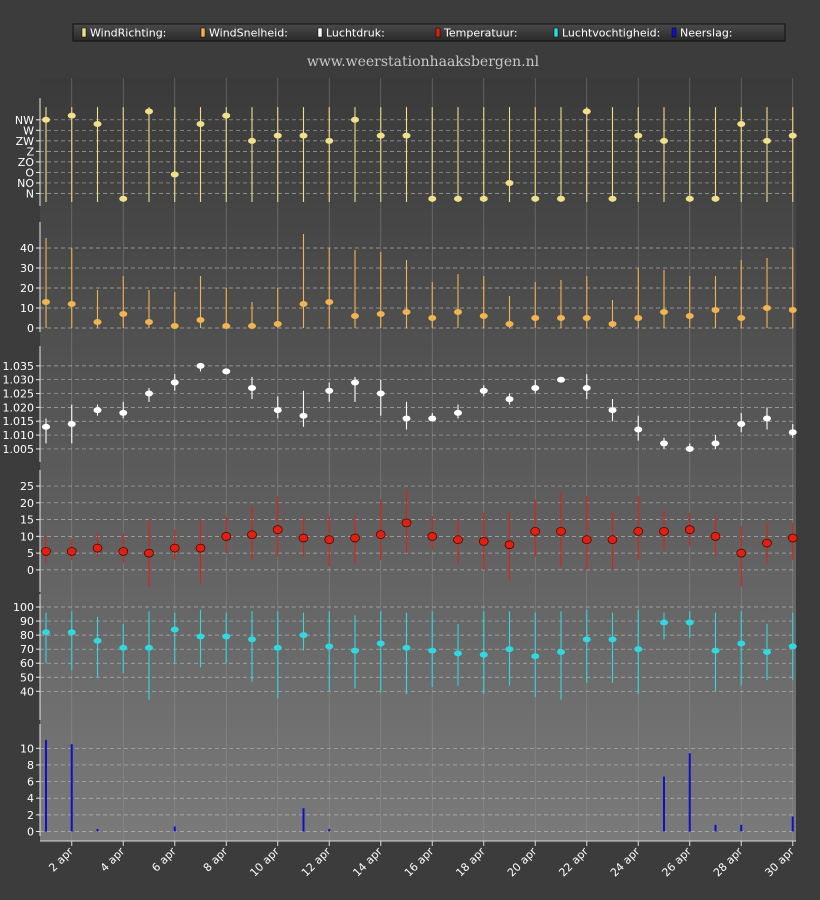  Describe the element at coordinates (27, 486) in the screenshot. I see `y-tick-label: 25` at that location.